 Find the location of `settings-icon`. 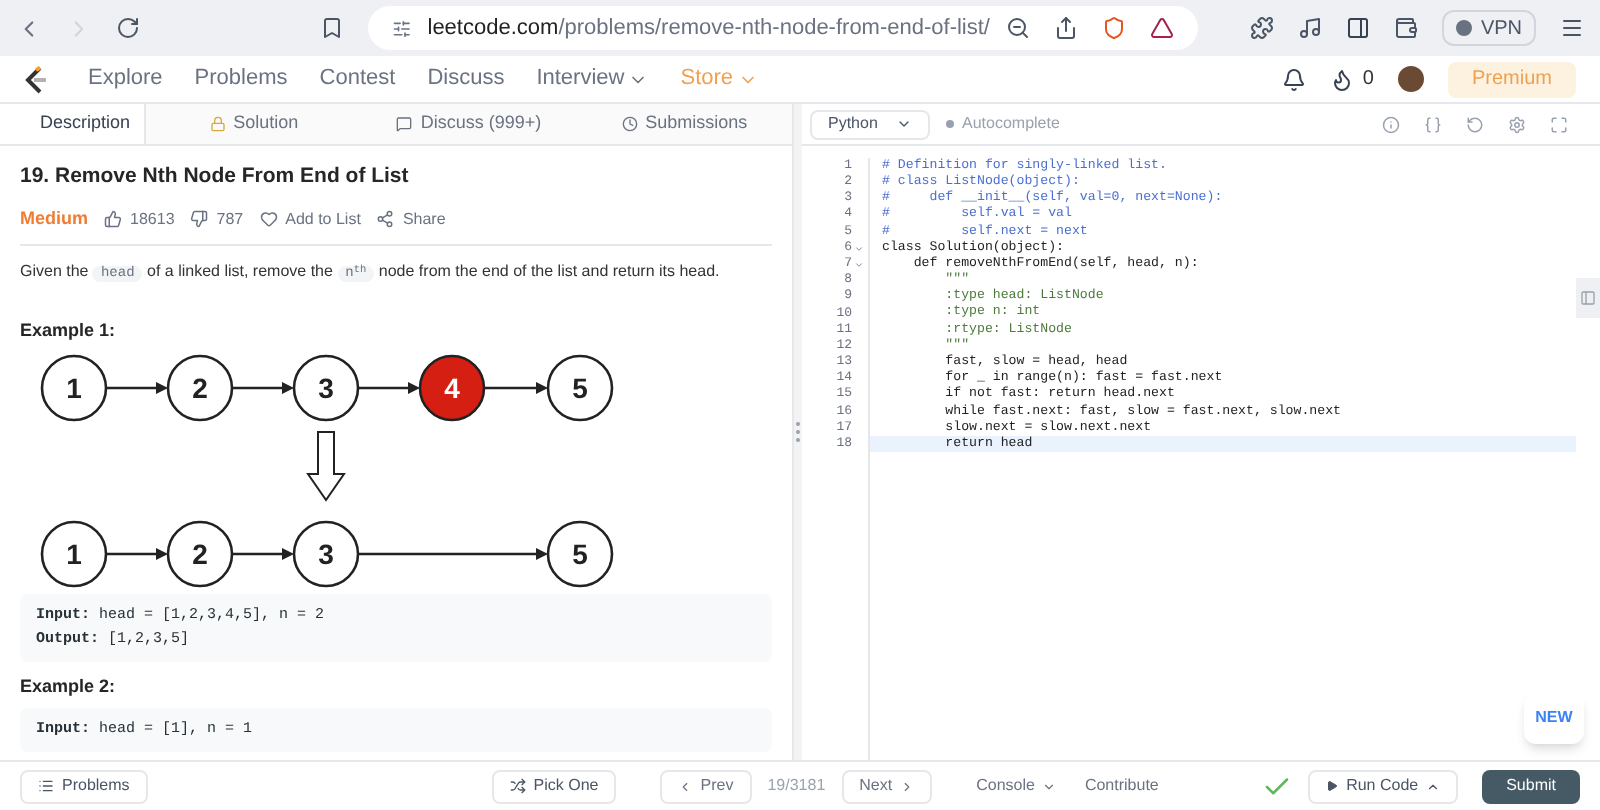

settings-icon is located at coordinates (1517, 124).